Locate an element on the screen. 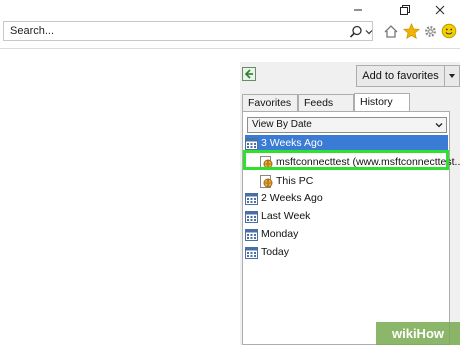 The image size is (460, 345). toolbar-row is located at coordinates (230, 32).